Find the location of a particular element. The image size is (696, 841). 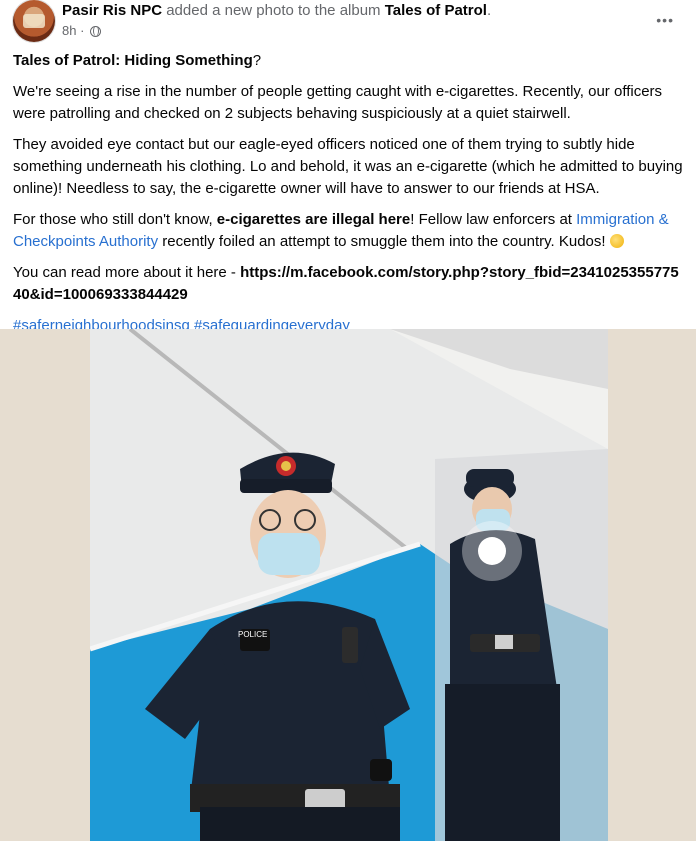

p4-text: You can read more about it here - is located at coordinates (127, 272).